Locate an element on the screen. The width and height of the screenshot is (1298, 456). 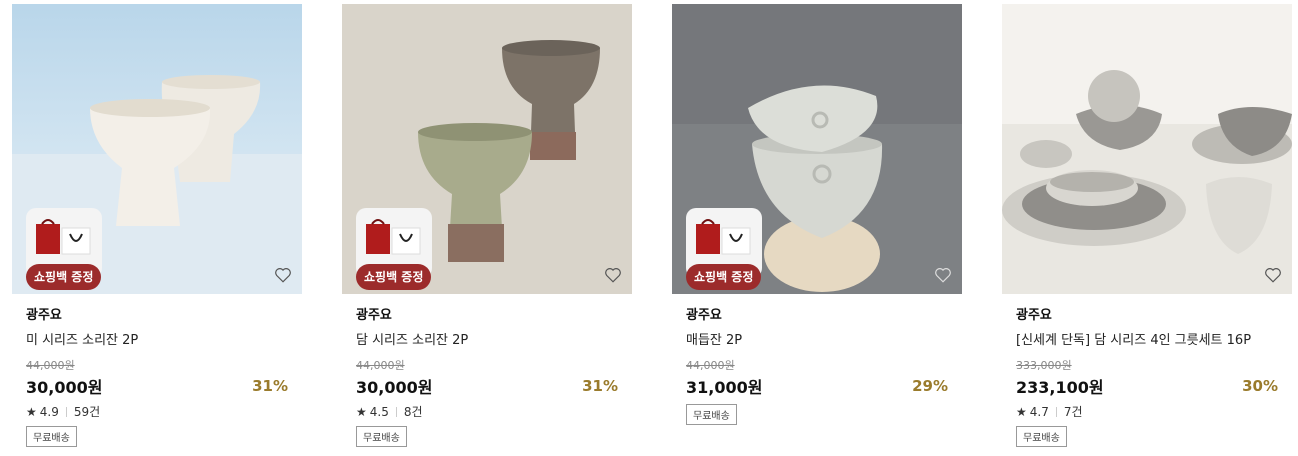
dish-set-image is located at coordinates (1147, 149).